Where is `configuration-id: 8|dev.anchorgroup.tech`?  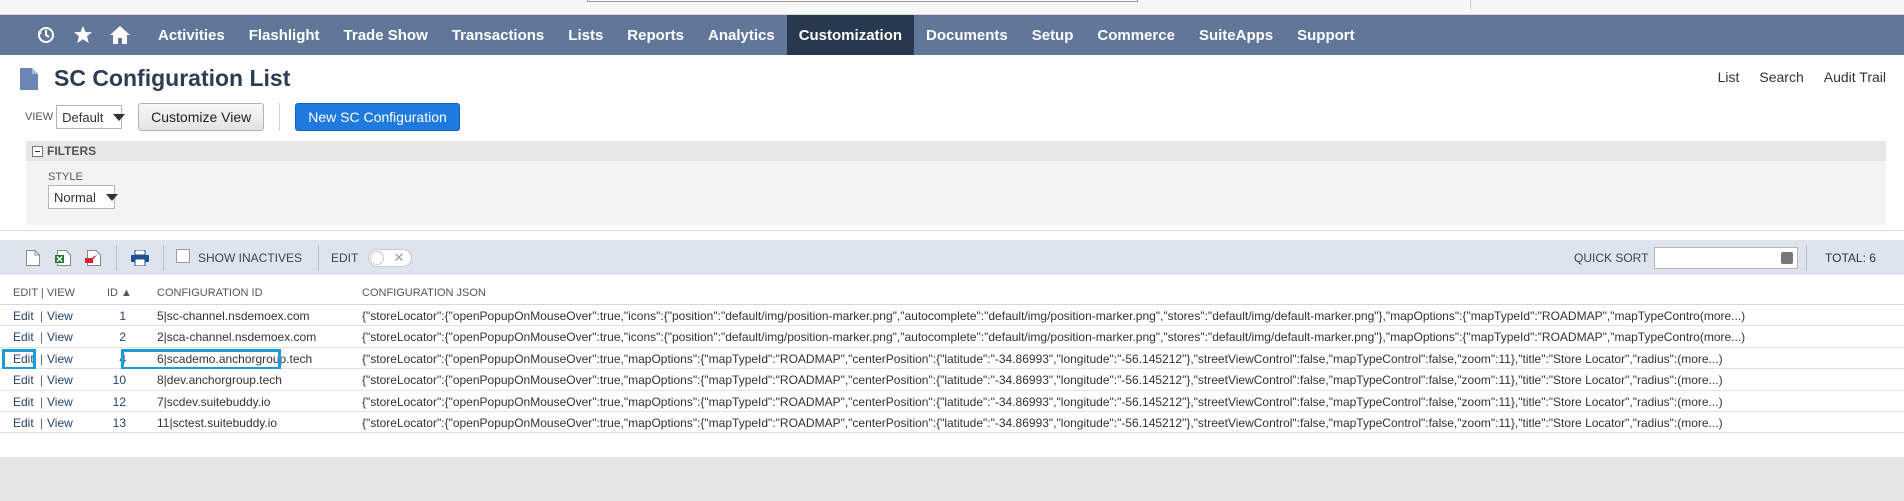
configuration-id: 8|dev.anchorgroup.tech is located at coordinates (219, 380).